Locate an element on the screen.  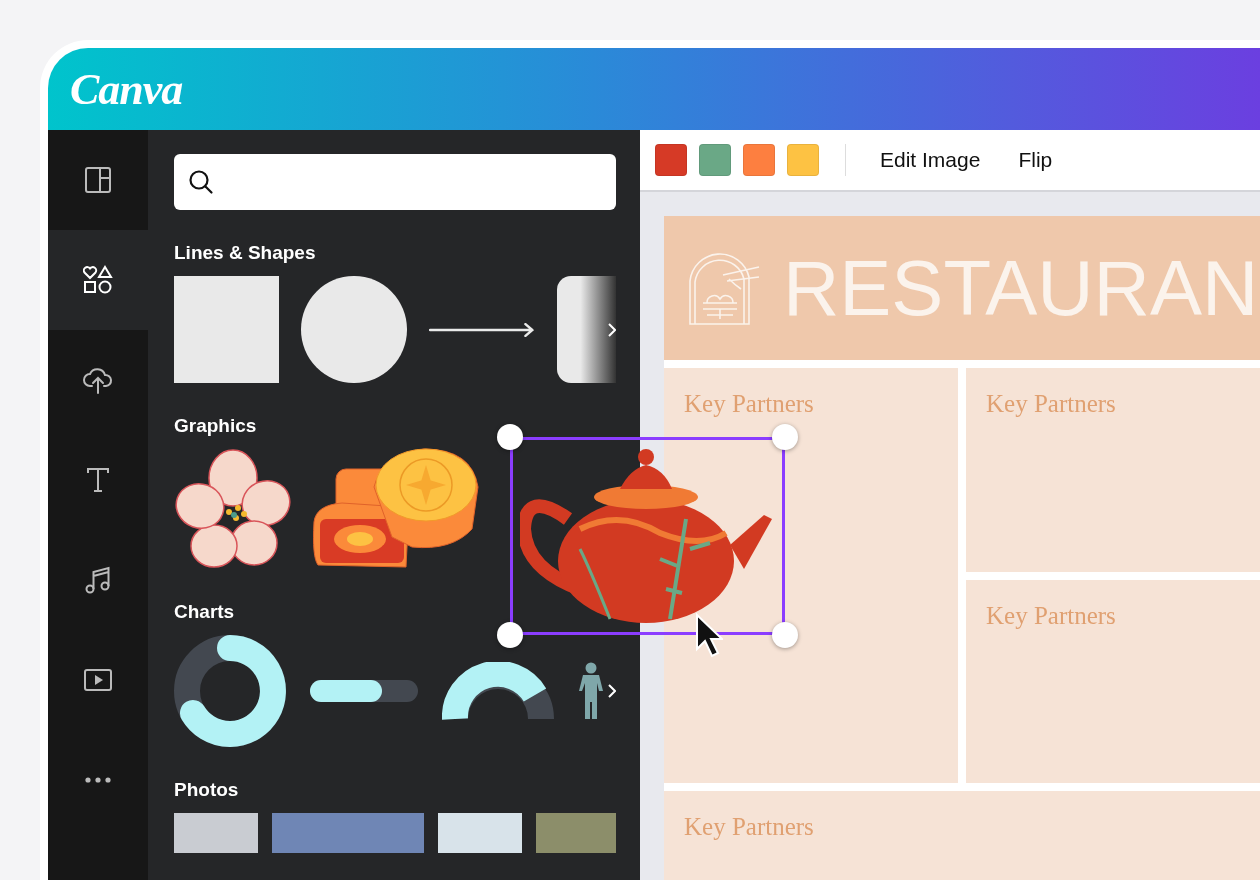
section-heading: Photos is located at coordinates (207, 790).